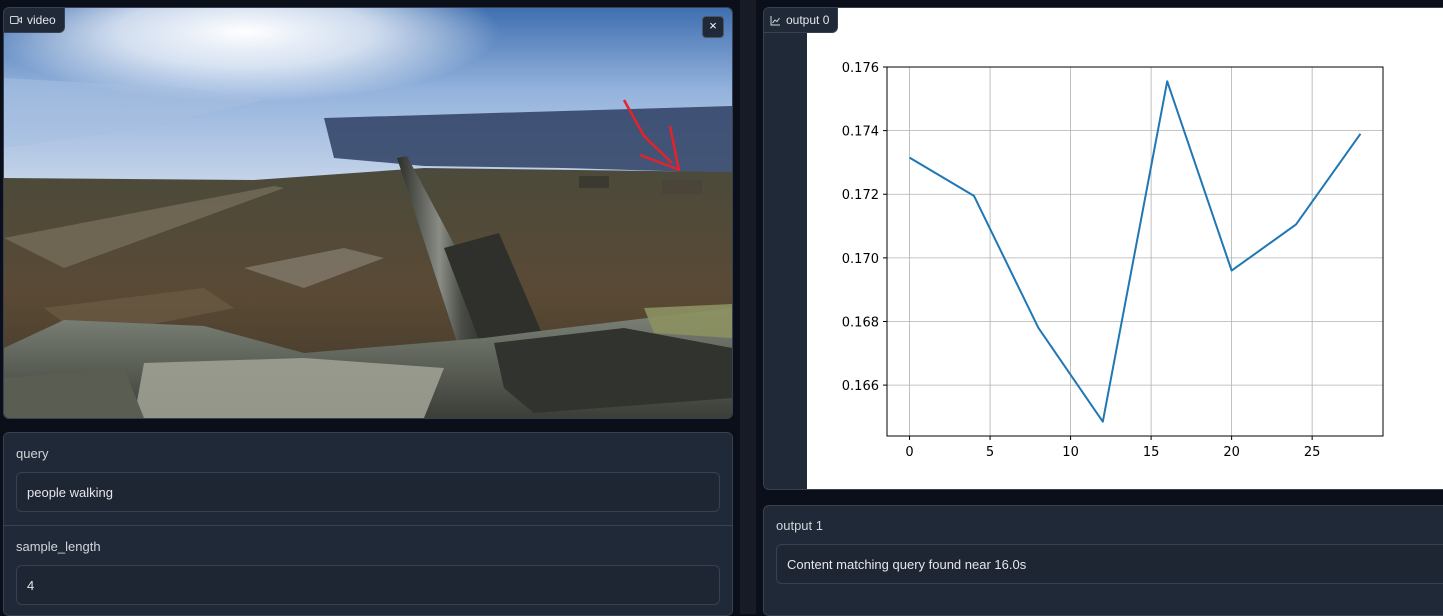  Describe the element at coordinates (909, 452) in the screenshot. I see `x-tick-label: 0` at that location.